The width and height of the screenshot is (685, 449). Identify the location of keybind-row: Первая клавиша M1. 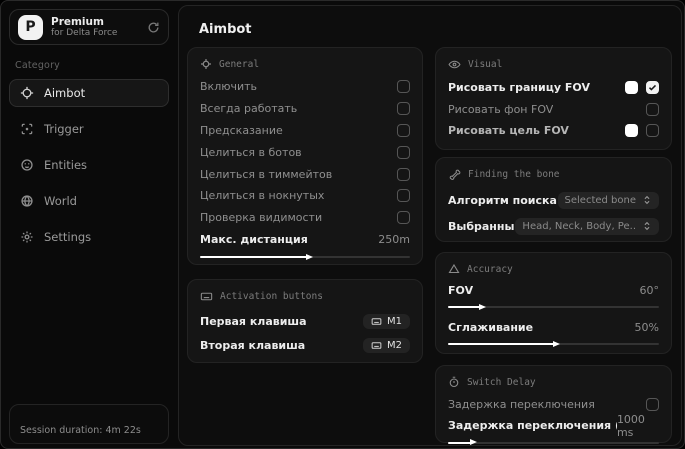
(305, 321).